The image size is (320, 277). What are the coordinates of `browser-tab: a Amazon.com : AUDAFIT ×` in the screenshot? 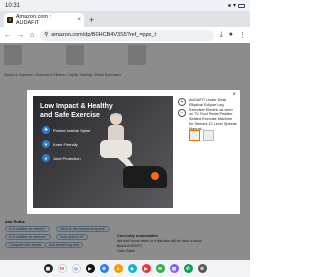 It's located at (44, 20).